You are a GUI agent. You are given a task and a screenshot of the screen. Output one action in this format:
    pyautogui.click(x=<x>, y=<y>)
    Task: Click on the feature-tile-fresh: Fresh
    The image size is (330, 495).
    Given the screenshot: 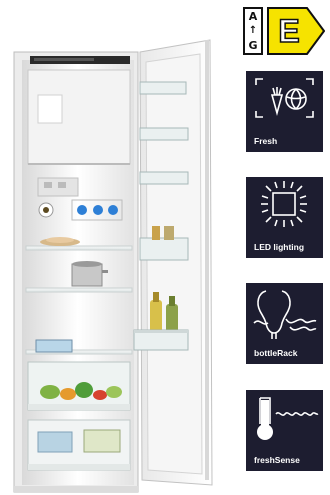 What is the action you would take?
    pyautogui.click(x=284, y=111)
    